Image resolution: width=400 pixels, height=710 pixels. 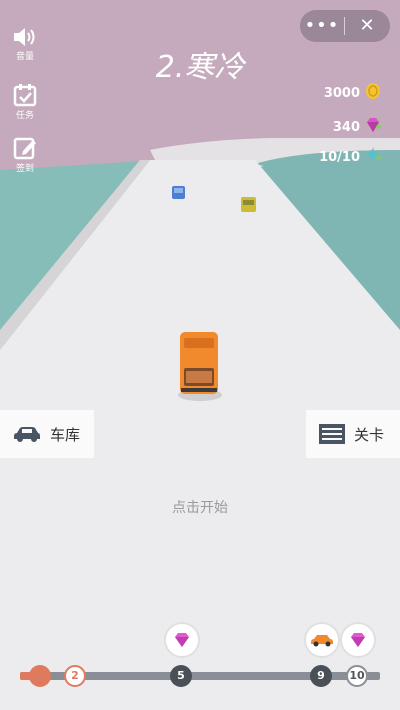 What do you see at coordinates (200, 507) in the screenshot?
I see `tap-to-start: 点击开始` at bounding box center [200, 507].